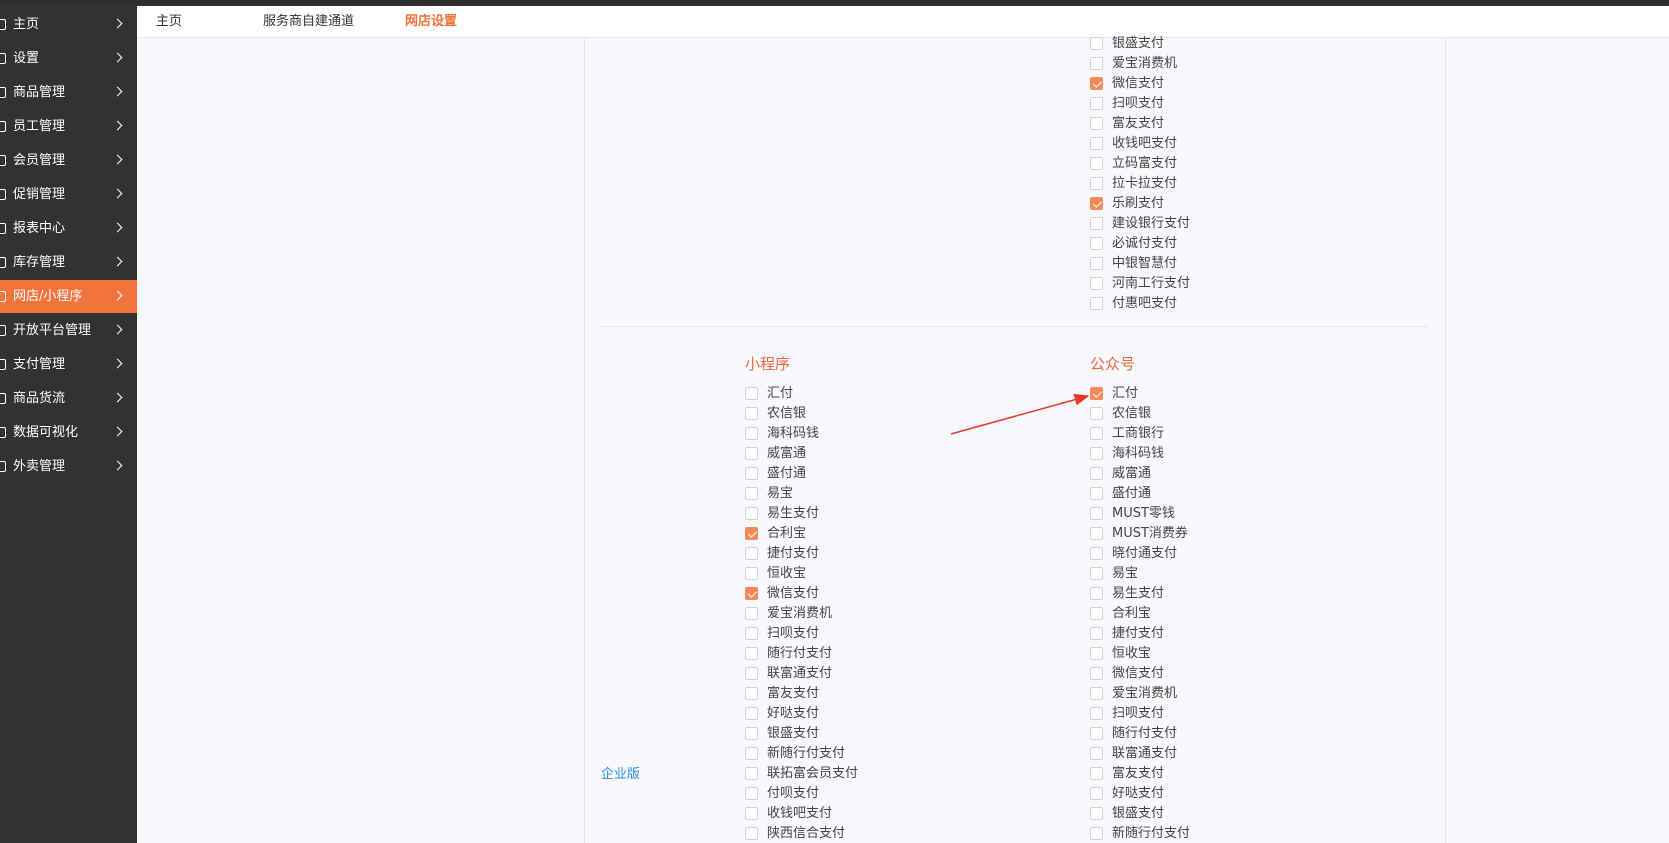 This screenshot has width=1669, height=843. What do you see at coordinates (620, 772) in the screenshot?
I see `enterprise-edition-link: 企业版` at bounding box center [620, 772].